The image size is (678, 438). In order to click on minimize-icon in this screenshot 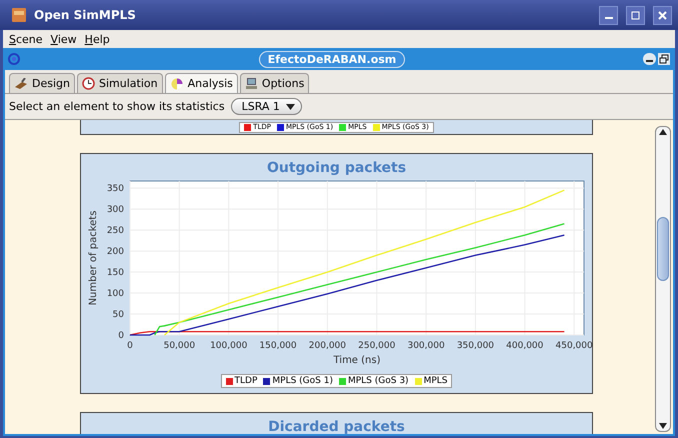, I will do `click(608, 18)`.